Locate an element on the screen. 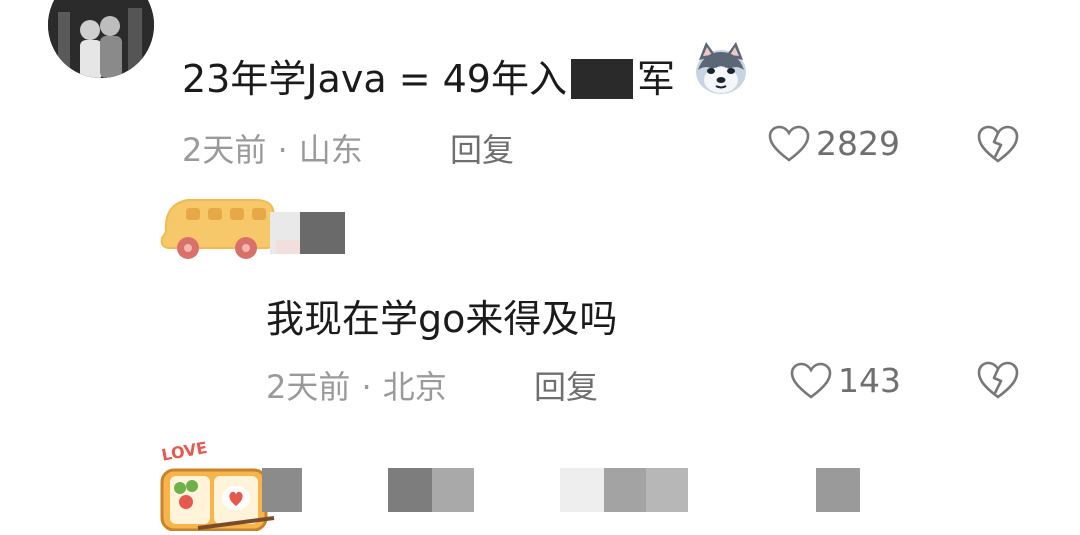 The width and height of the screenshot is (1080, 535). bento-box-icon: LOVE is located at coordinates (217, 485).